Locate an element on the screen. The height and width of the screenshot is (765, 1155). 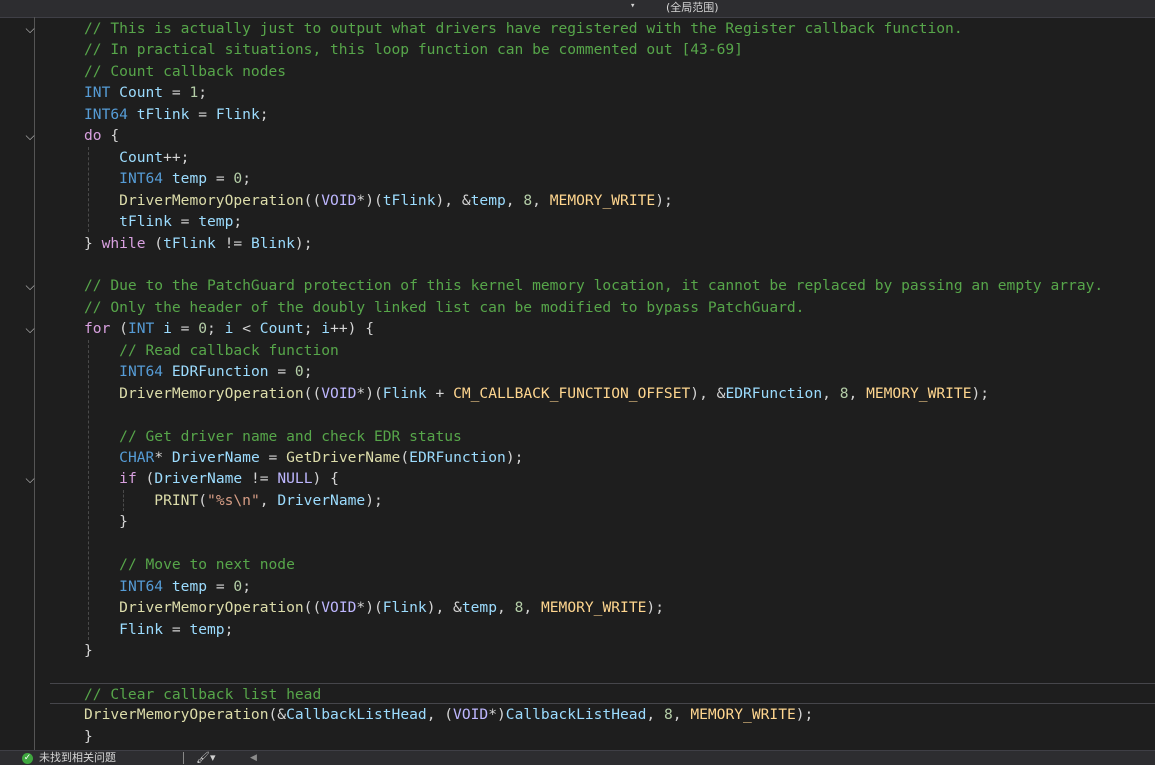
code-line: for (INT i = 0; i < Count; i++) { is located at coordinates (577, 328).